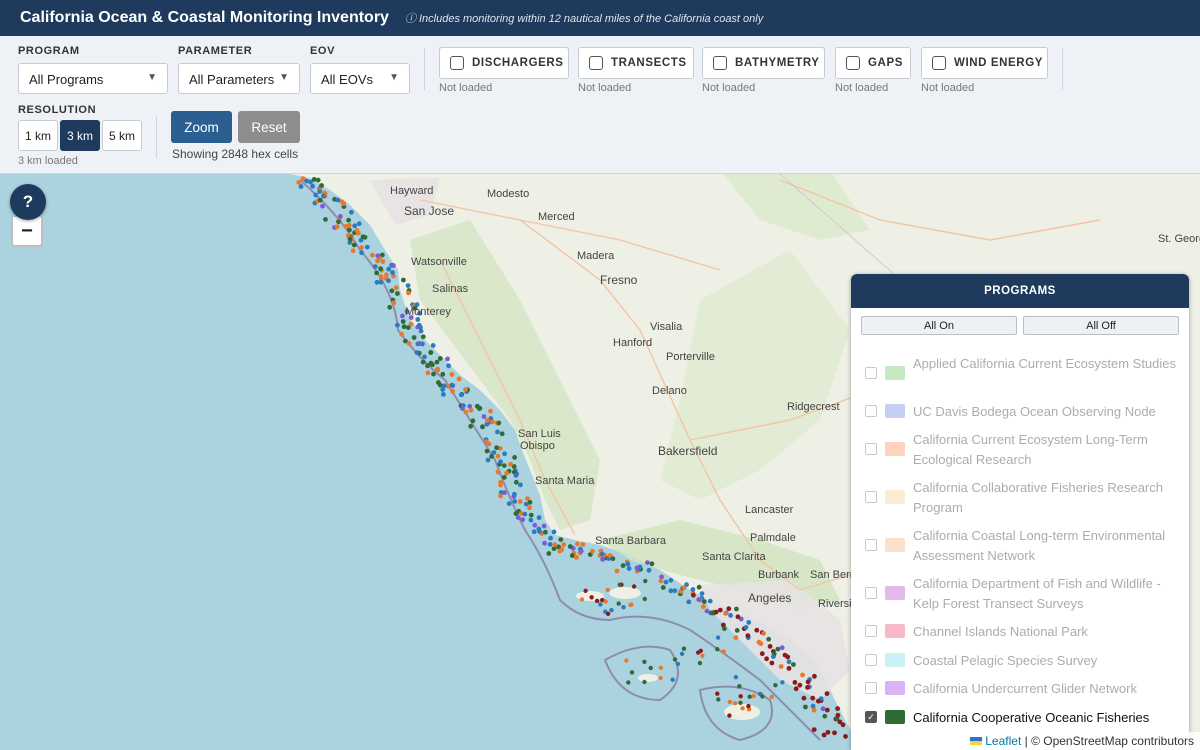  What do you see at coordinates (853, 63) in the screenshot?
I see `checkbox-icon` at bounding box center [853, 63].